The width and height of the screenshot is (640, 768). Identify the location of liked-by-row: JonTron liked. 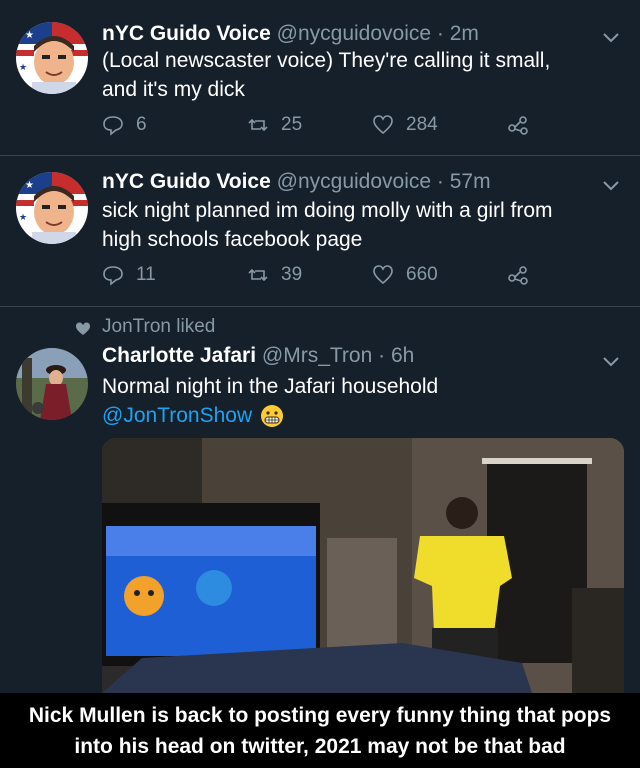
(320, 329).